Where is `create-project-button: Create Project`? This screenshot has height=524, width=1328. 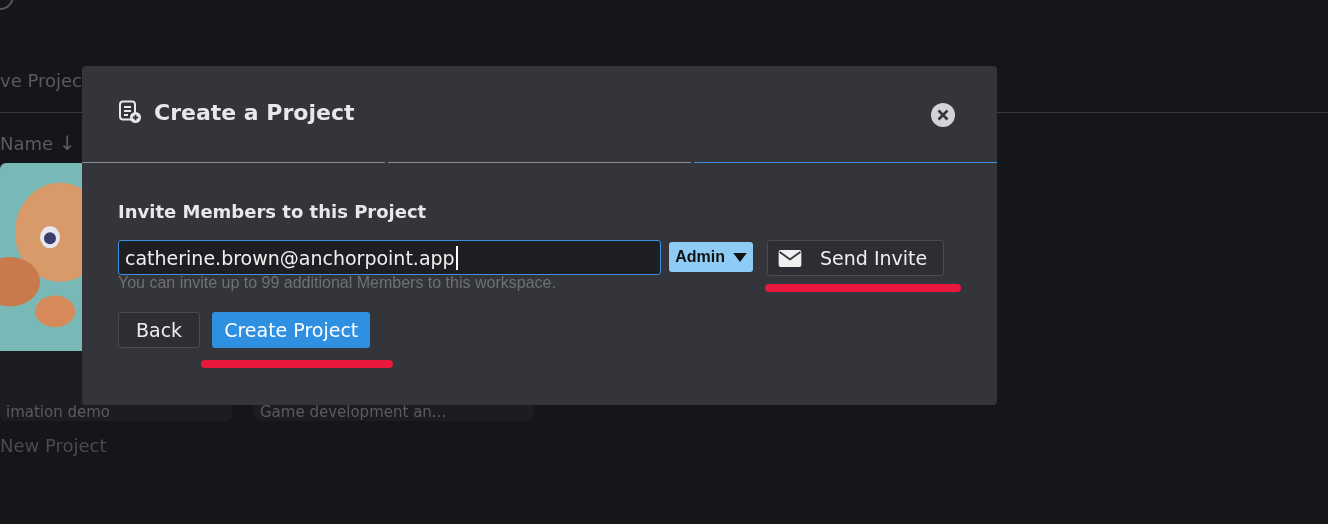
create-project-button: Create Project is located at coordinates (291, 330).